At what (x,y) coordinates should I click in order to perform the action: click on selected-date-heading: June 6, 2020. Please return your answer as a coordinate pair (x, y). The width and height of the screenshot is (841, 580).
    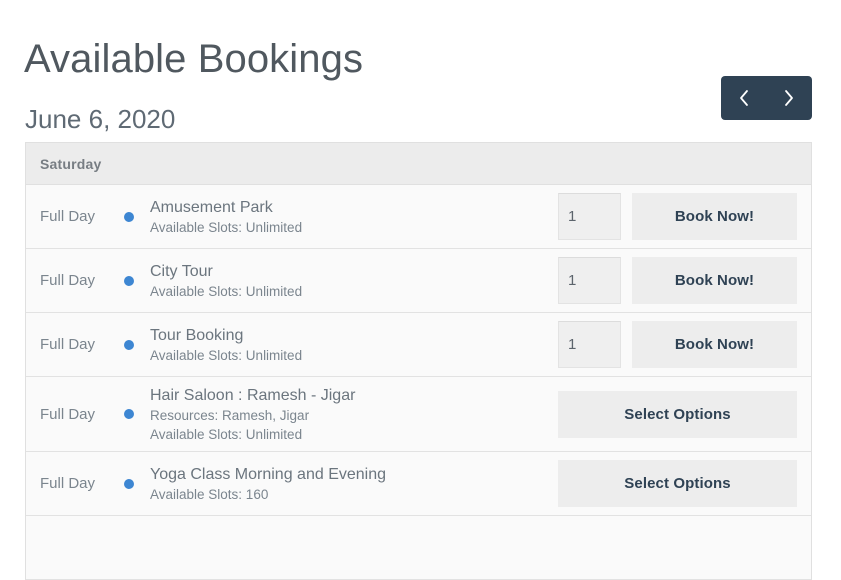
    Looking at the image, I should click on (100, 118).